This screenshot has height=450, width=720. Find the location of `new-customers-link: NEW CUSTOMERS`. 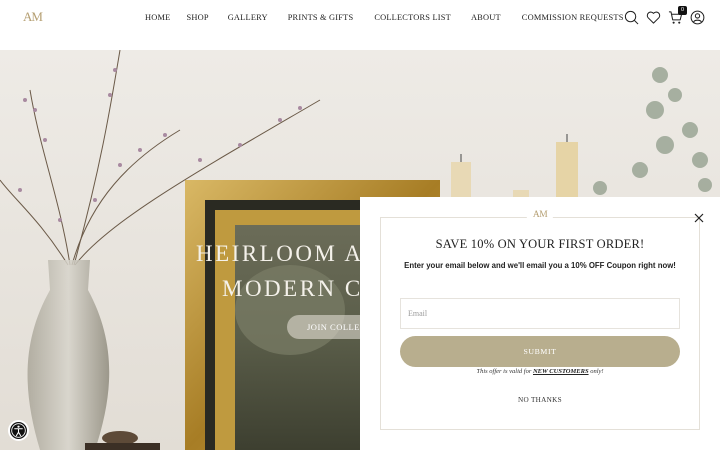

new-customers-link: NEW CUSTOMERS is located at coordinates (561, 371).